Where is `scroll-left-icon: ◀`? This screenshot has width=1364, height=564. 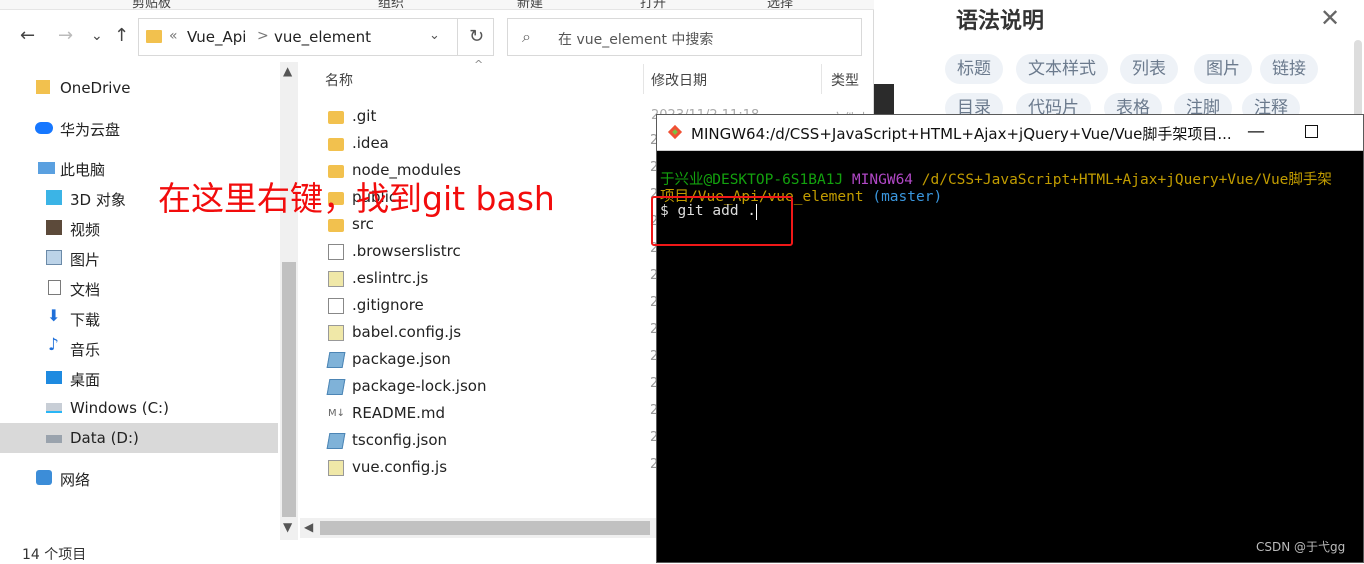 scroll-left-icon: ◀ is located at coordinates (308, 527).